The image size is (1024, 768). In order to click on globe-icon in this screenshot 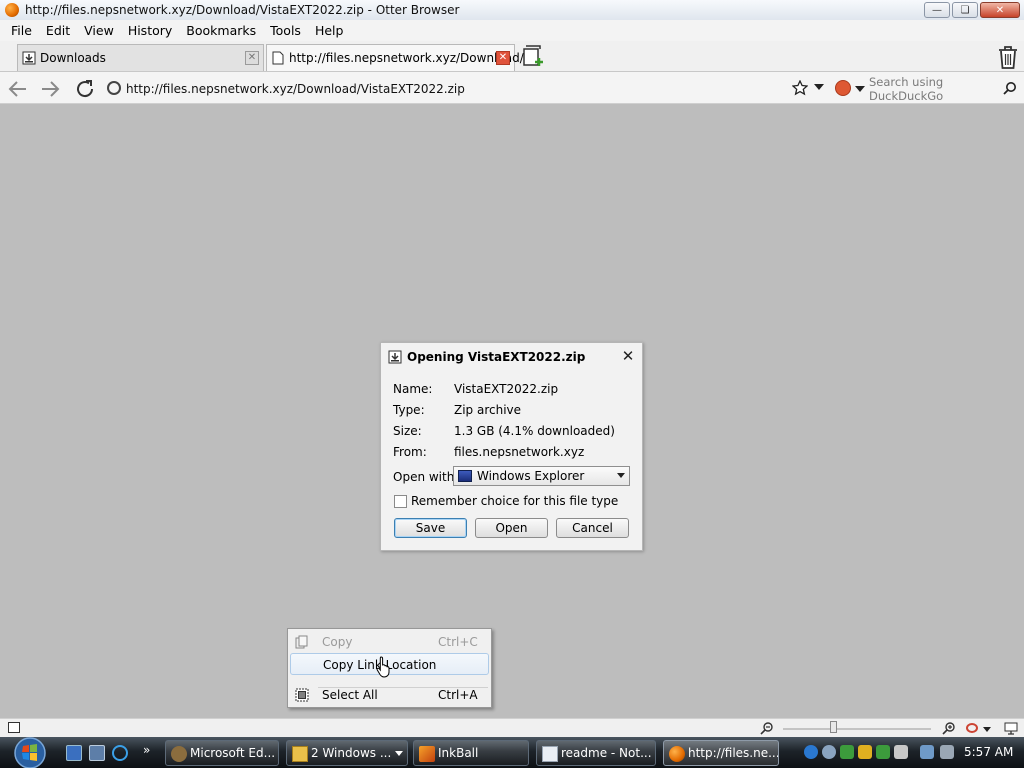, I will do `click(114, 88)`.